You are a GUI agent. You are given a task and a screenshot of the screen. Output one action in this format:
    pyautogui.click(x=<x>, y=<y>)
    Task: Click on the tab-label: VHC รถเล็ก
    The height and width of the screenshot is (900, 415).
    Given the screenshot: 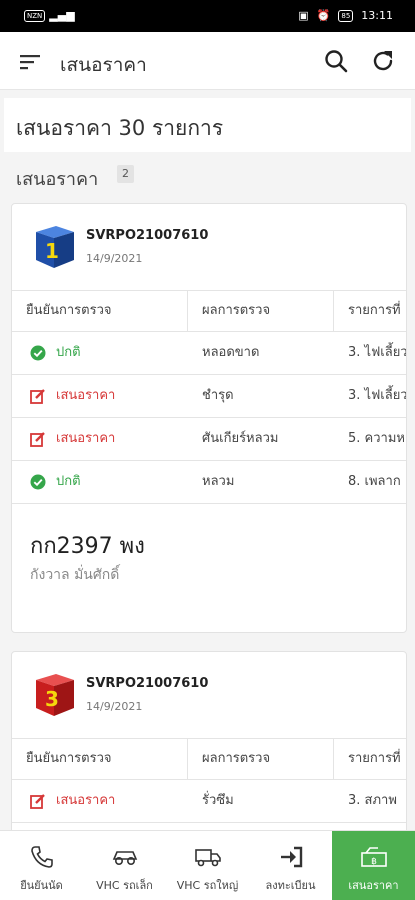 What is the action you would take?
    pyautogui.click(x=124, y=885)
    